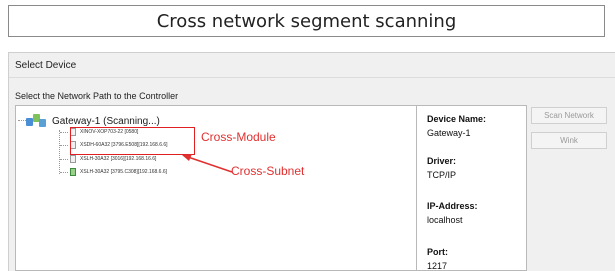  Describe the element at coordinates (124, 172) in the screenshot. I see `tree-item-label: XSLH-30A32 [3795.C308][192.168.6.6]` at that location.